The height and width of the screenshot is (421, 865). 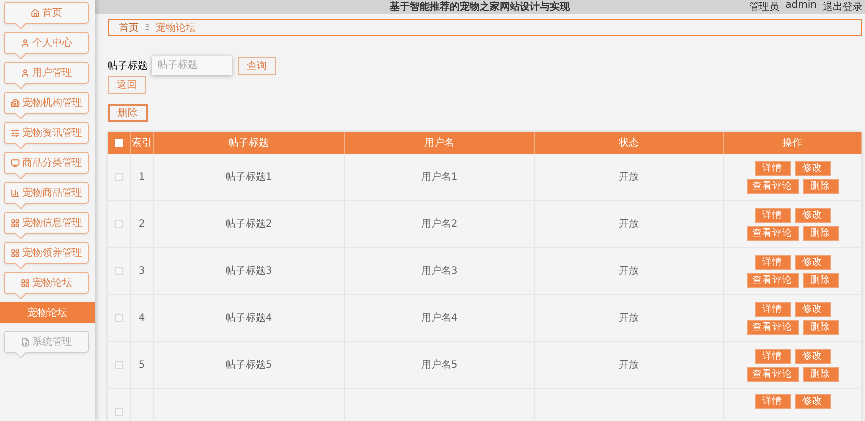 I want to click on table-cell: 用户名2, so click(x=440, y=224).